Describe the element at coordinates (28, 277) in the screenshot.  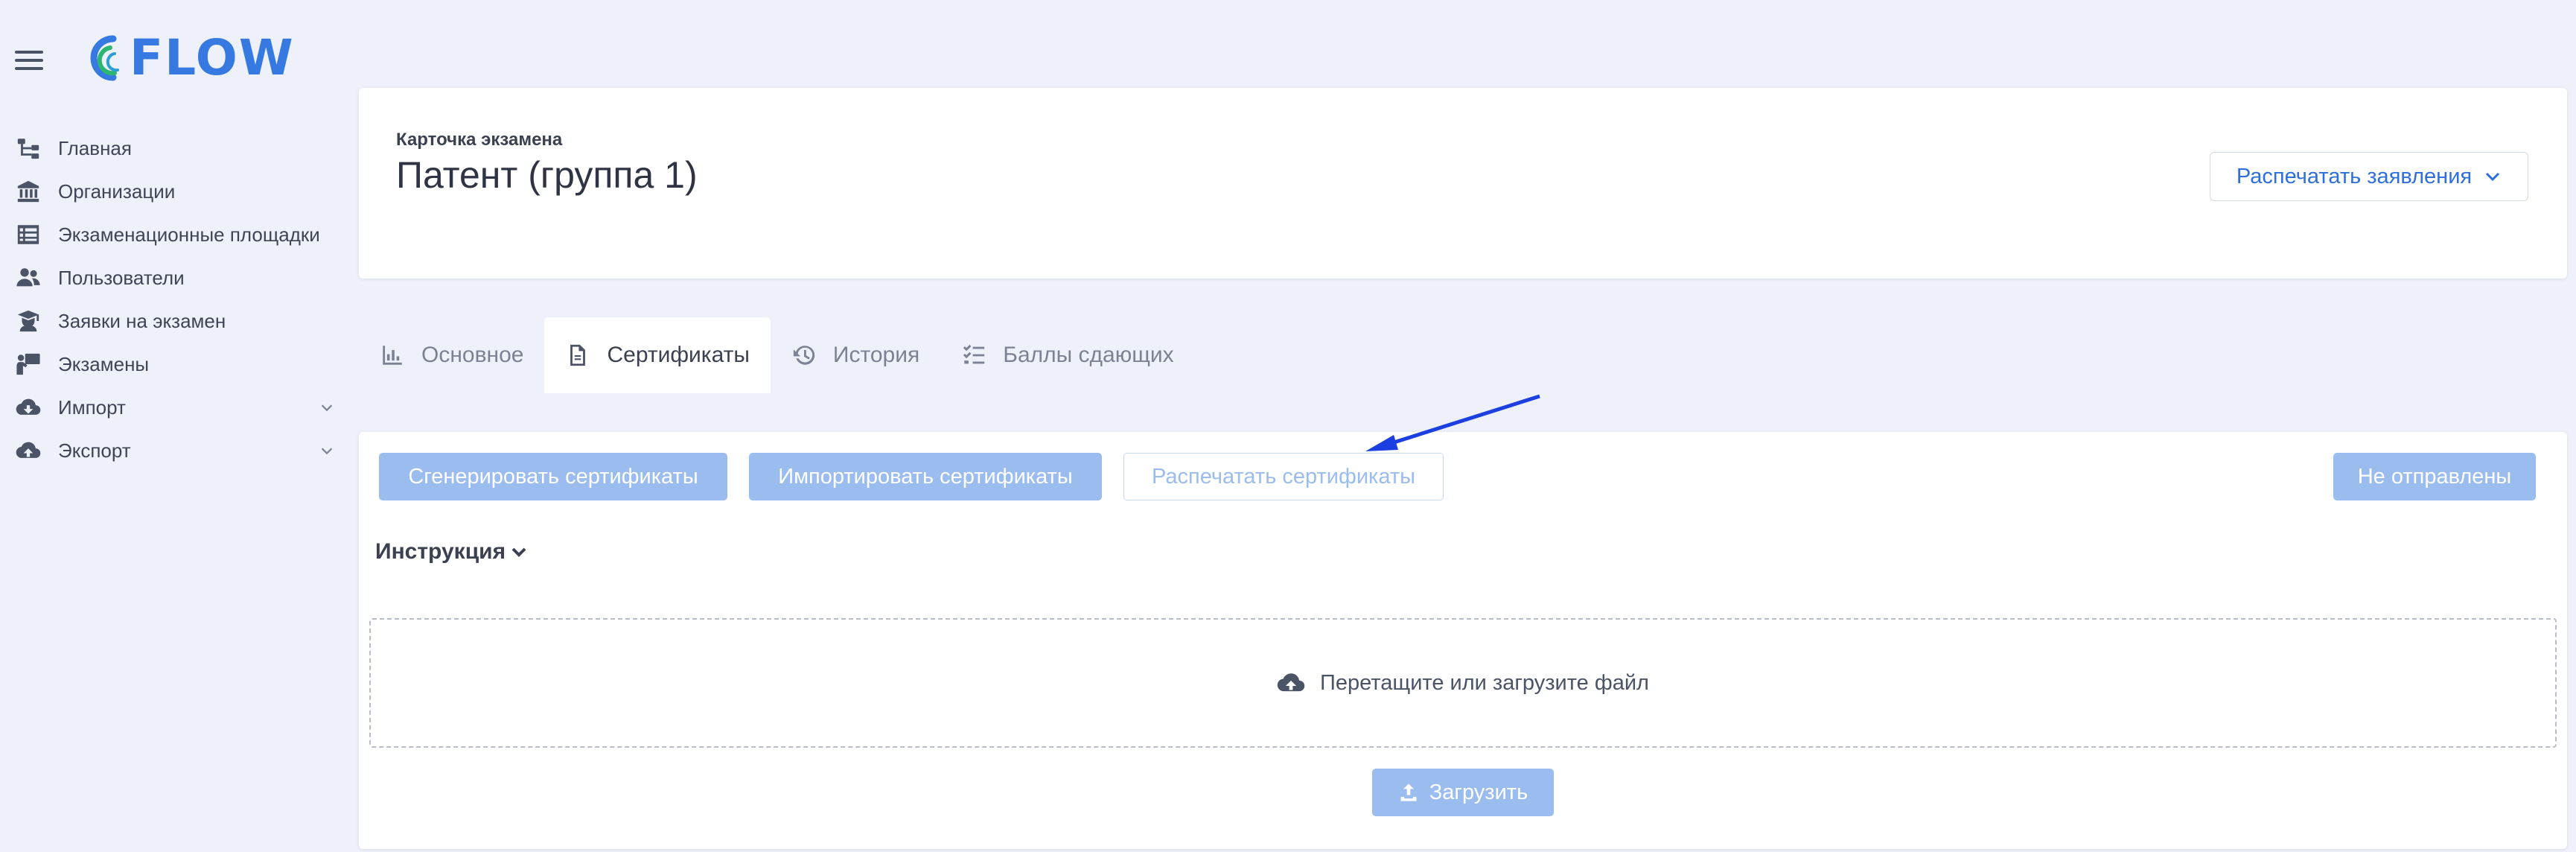
I see `users-icon` at that location.